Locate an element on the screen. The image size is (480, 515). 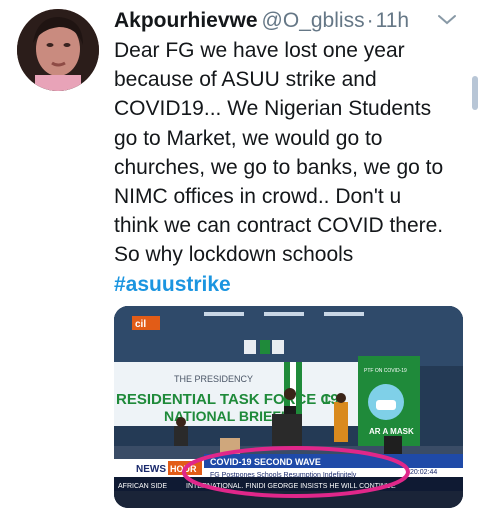
timestamp: 11h is located at coordinates (392, 20).